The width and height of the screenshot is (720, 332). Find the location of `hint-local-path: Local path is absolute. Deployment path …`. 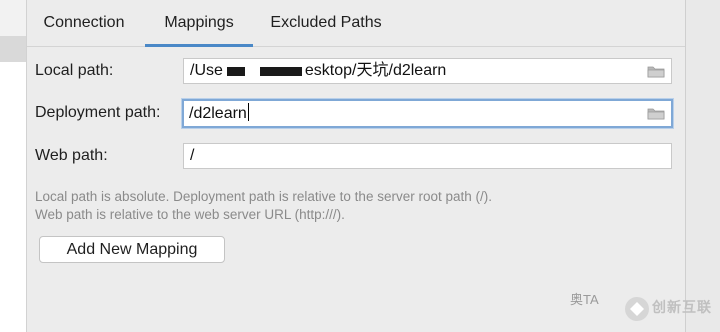

hint-local-path: Local path is absolute. Deployment path … is located at coordinates (263, 196).